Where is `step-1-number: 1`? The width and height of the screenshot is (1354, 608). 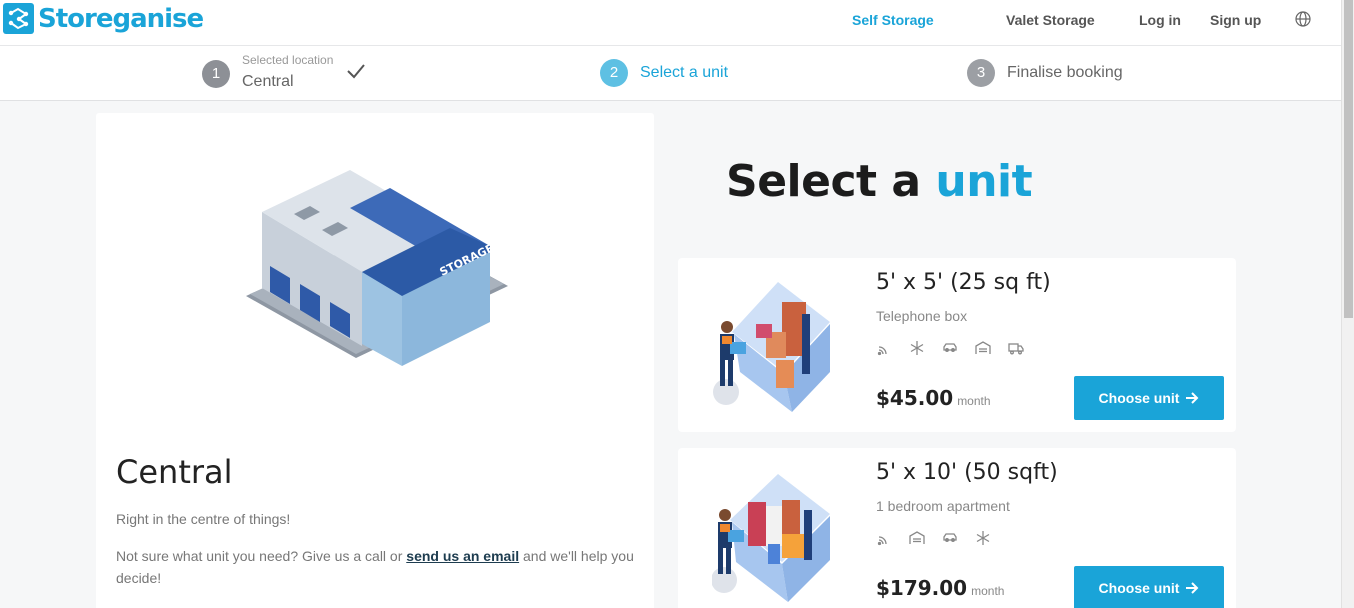
step-1-number: 1 is located at coordinates (216, 74).